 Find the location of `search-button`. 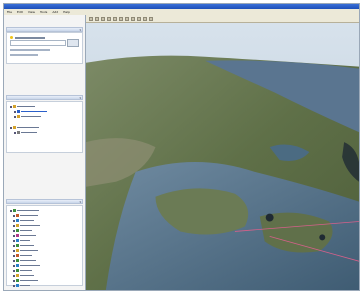

search-button is located at coordinates (73, 43).